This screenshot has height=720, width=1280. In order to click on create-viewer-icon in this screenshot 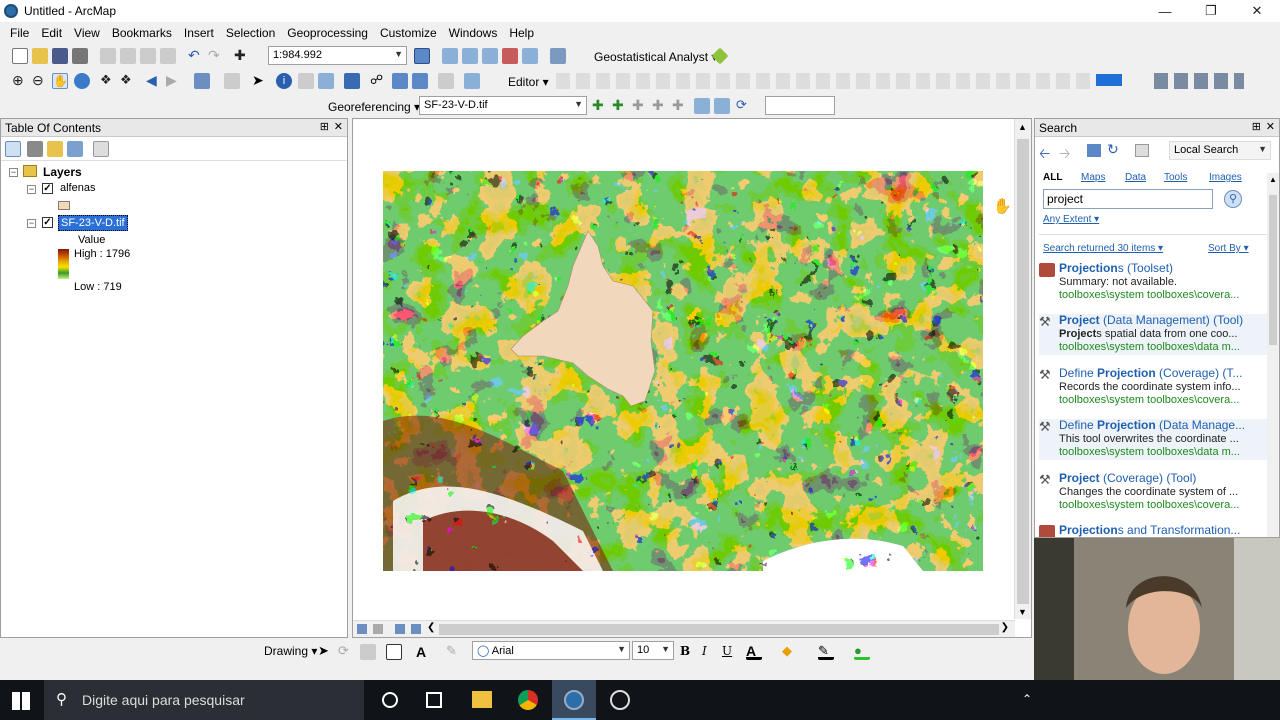, I will do `click(472, 81)`.